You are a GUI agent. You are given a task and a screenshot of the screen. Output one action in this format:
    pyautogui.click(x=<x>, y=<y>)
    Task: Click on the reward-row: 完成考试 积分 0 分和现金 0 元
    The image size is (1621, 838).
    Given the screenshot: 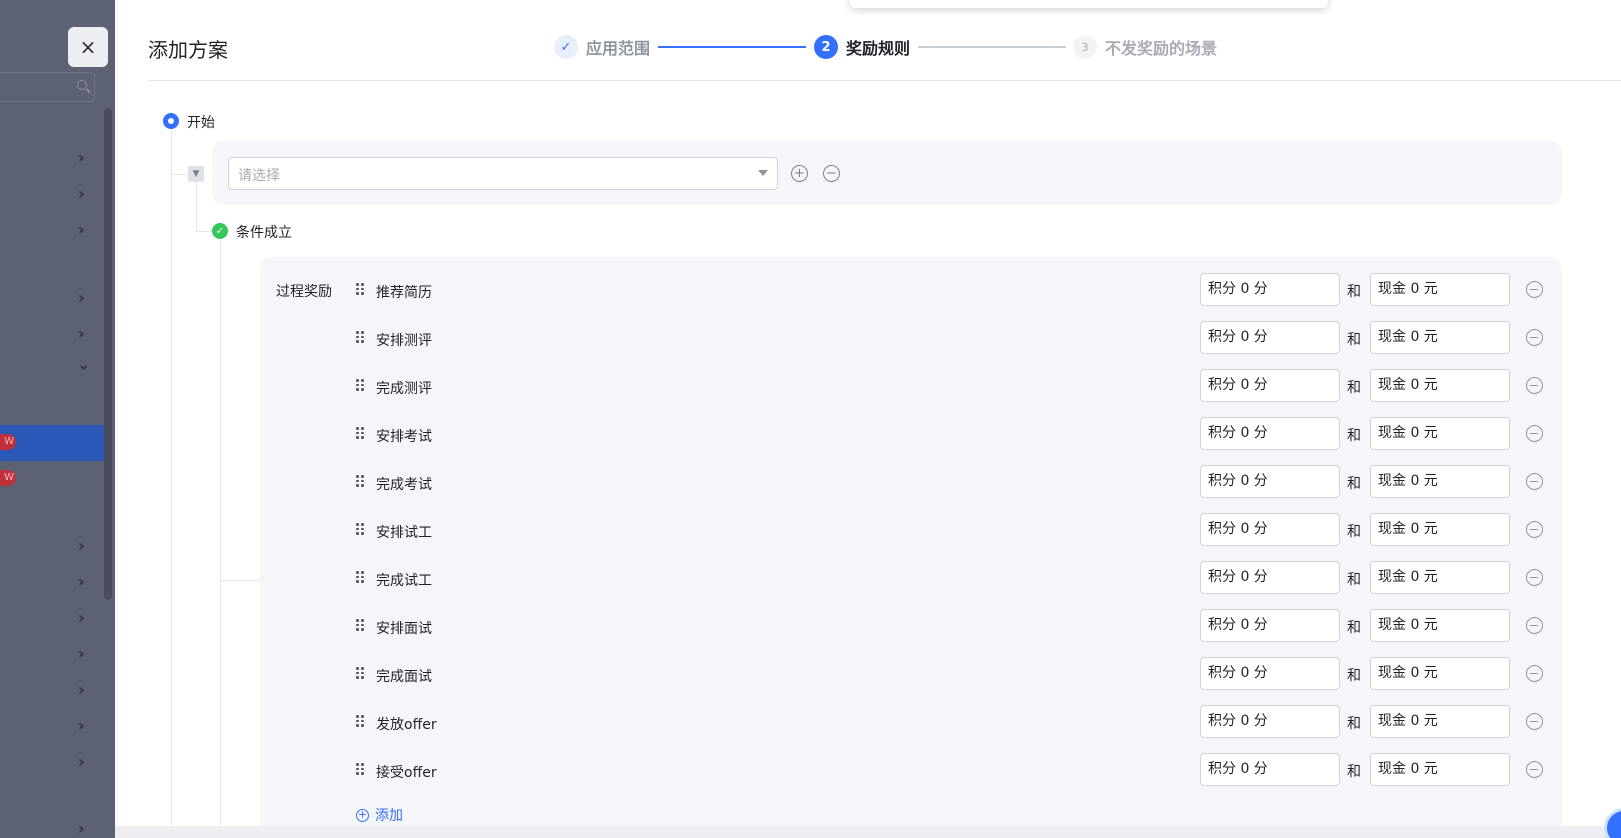 What is the action you would take?
    pyautogui.click(x=868, y=482)
    